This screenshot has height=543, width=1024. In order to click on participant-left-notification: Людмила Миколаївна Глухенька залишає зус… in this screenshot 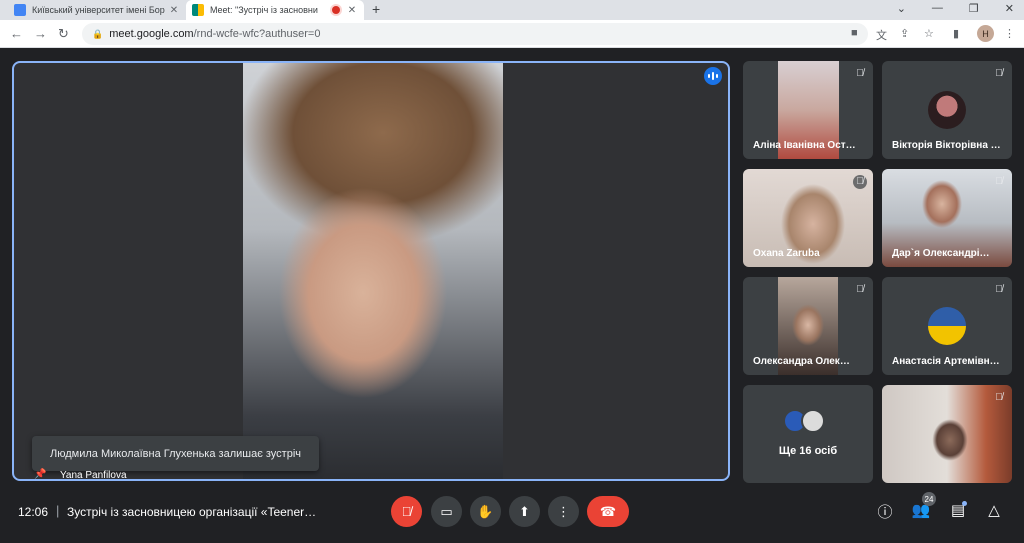, I will do `click(175, 453)`.